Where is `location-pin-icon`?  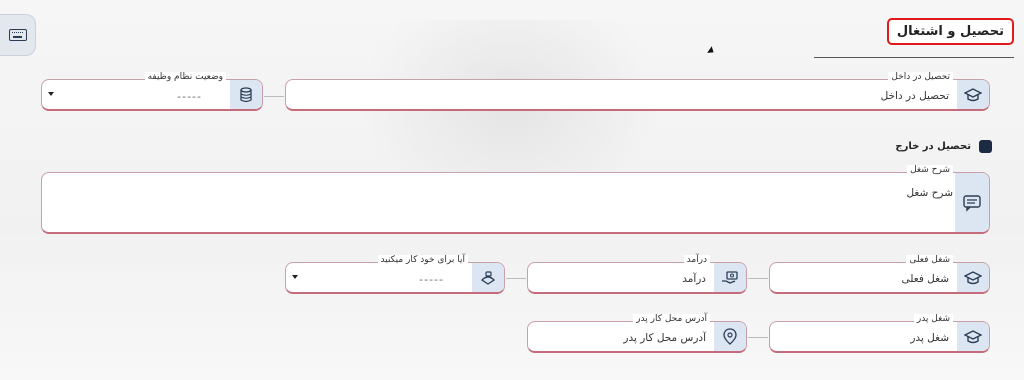 location-pin-icon is located at coordinates (730, 336).